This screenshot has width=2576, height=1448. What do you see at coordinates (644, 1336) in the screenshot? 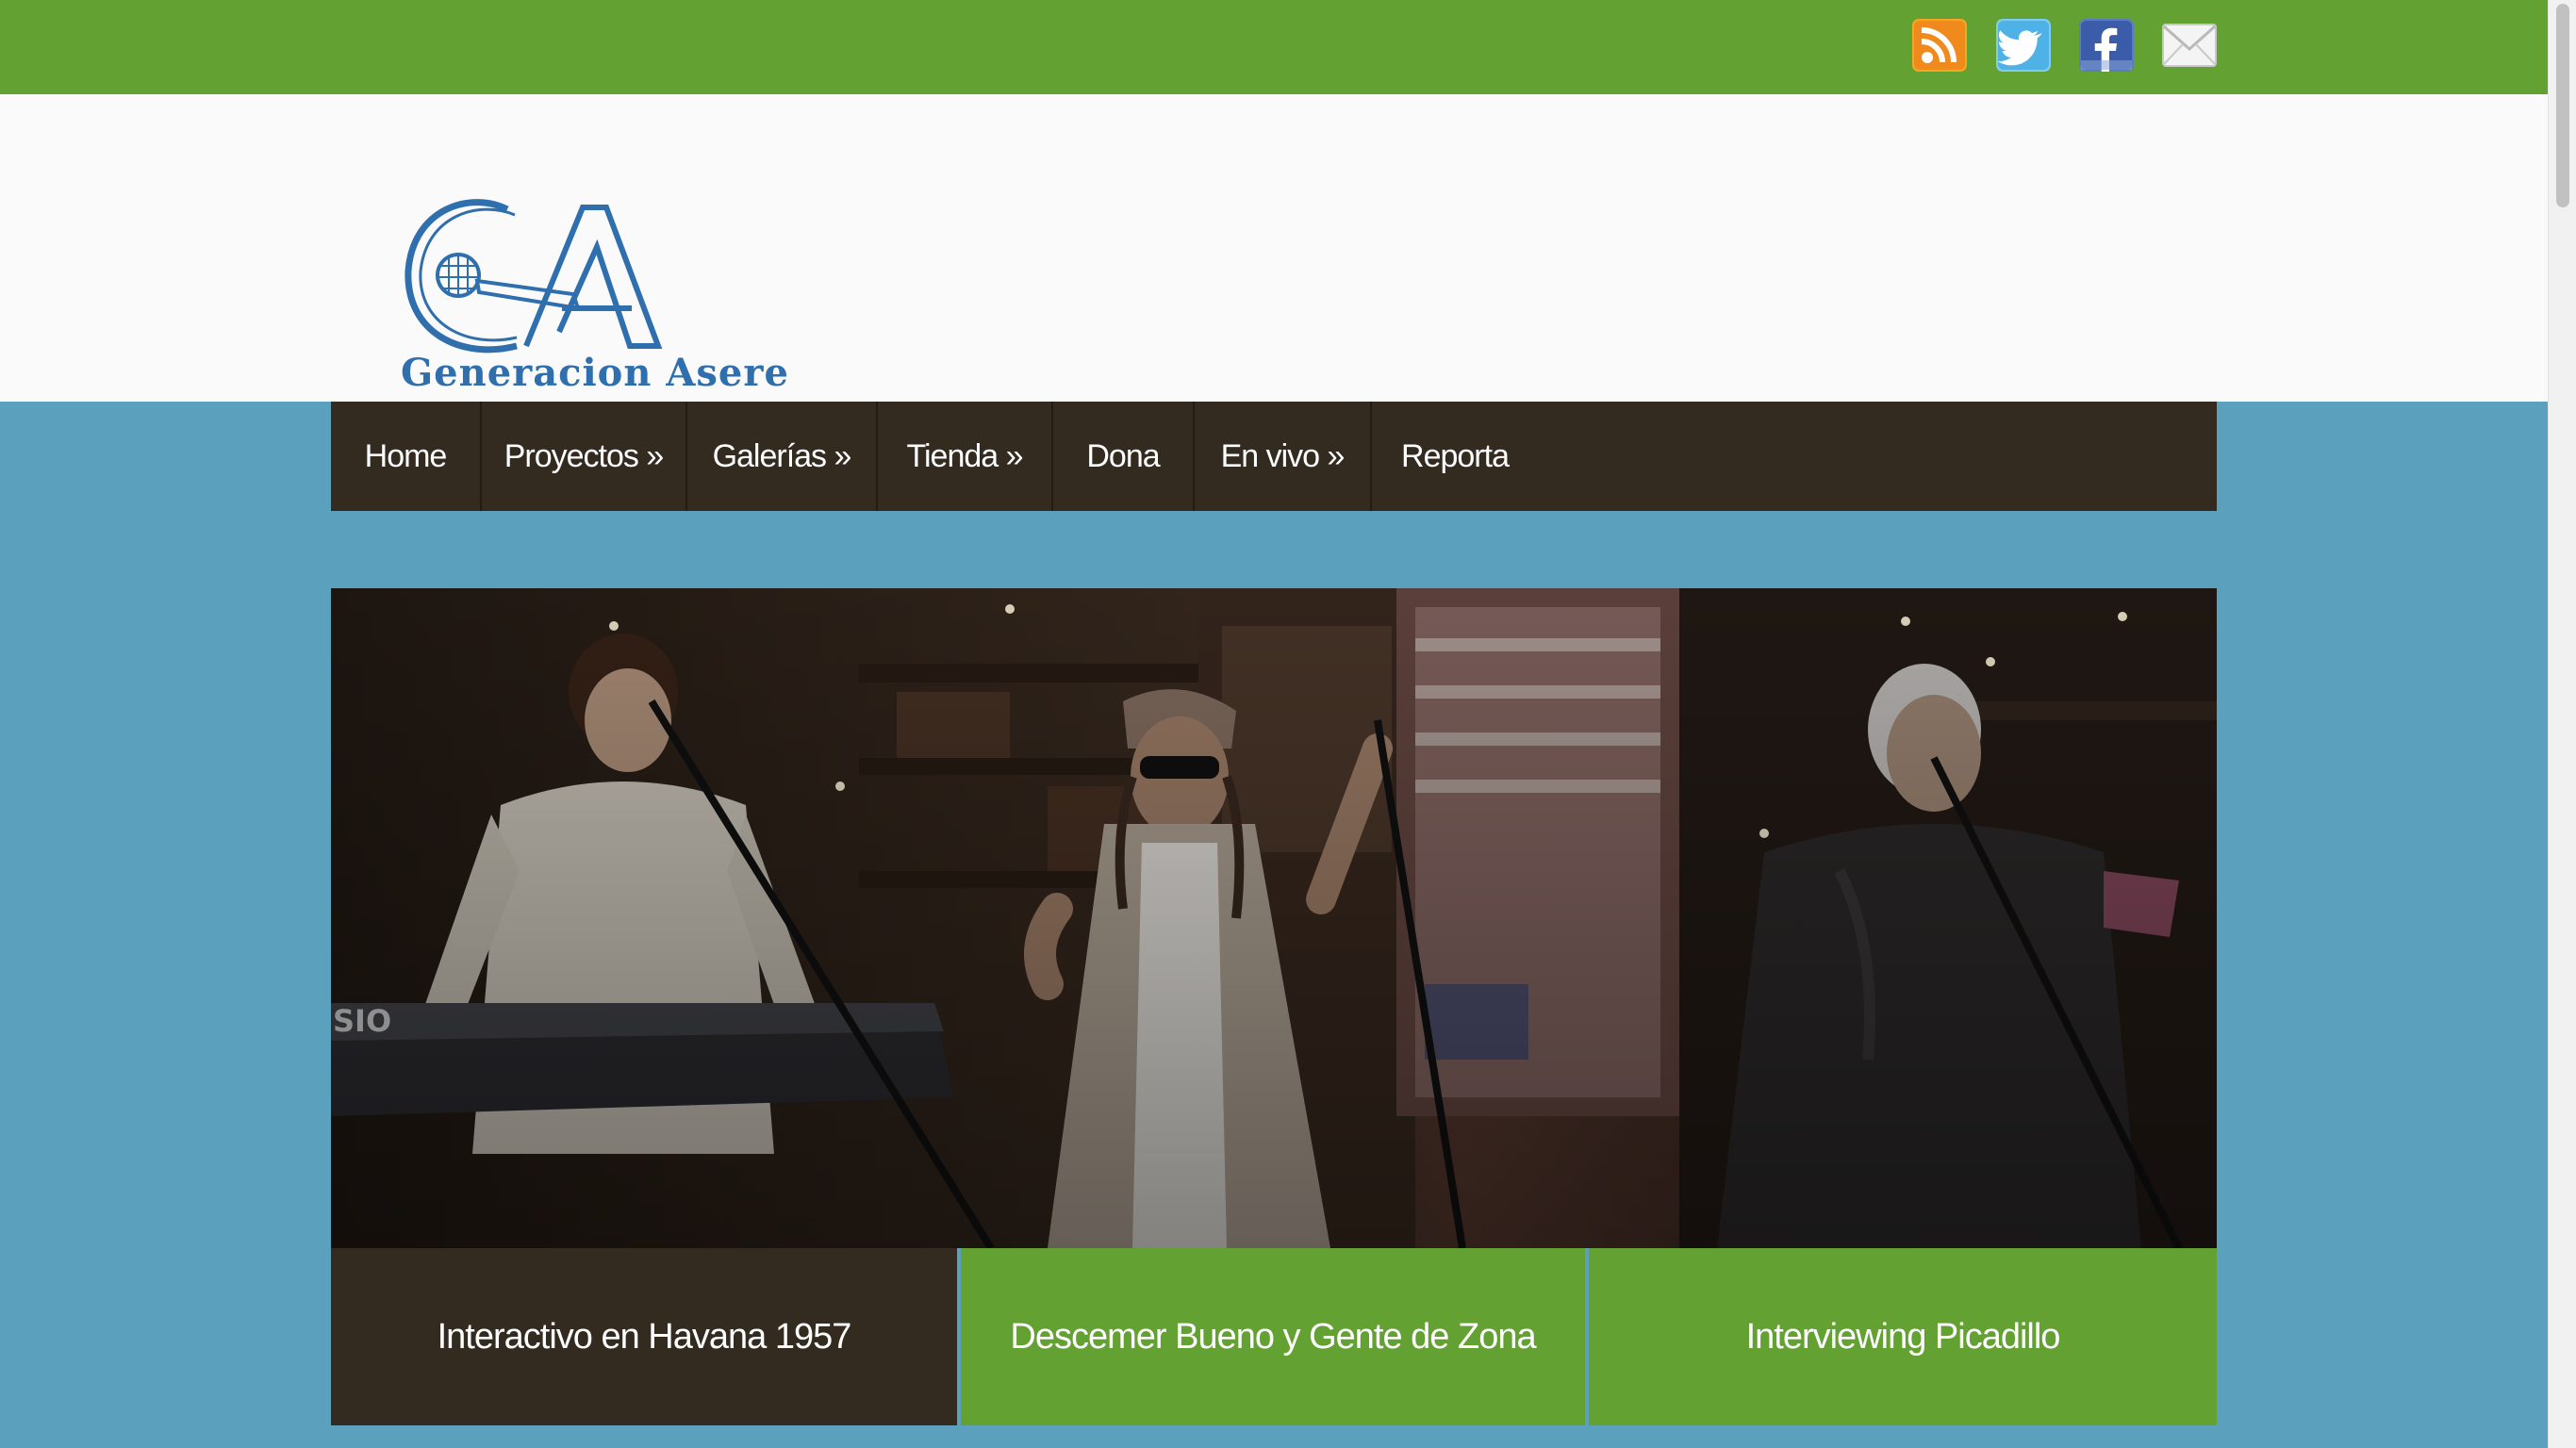
I see `slide-tab-1: Interactivo en Havana 1957` at bounding box center [644, 1336].